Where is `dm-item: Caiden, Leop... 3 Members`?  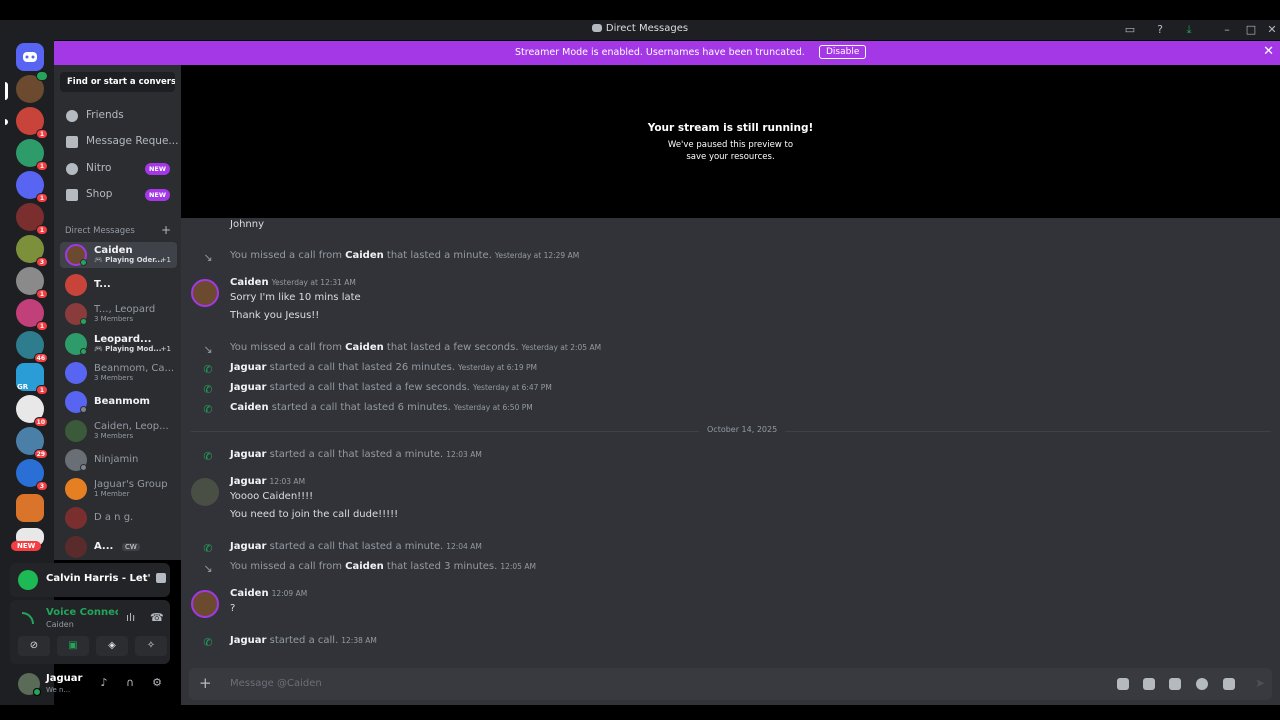 dm-item: Caiden, Leop... 3 Members is located at coordinates (118, 431).